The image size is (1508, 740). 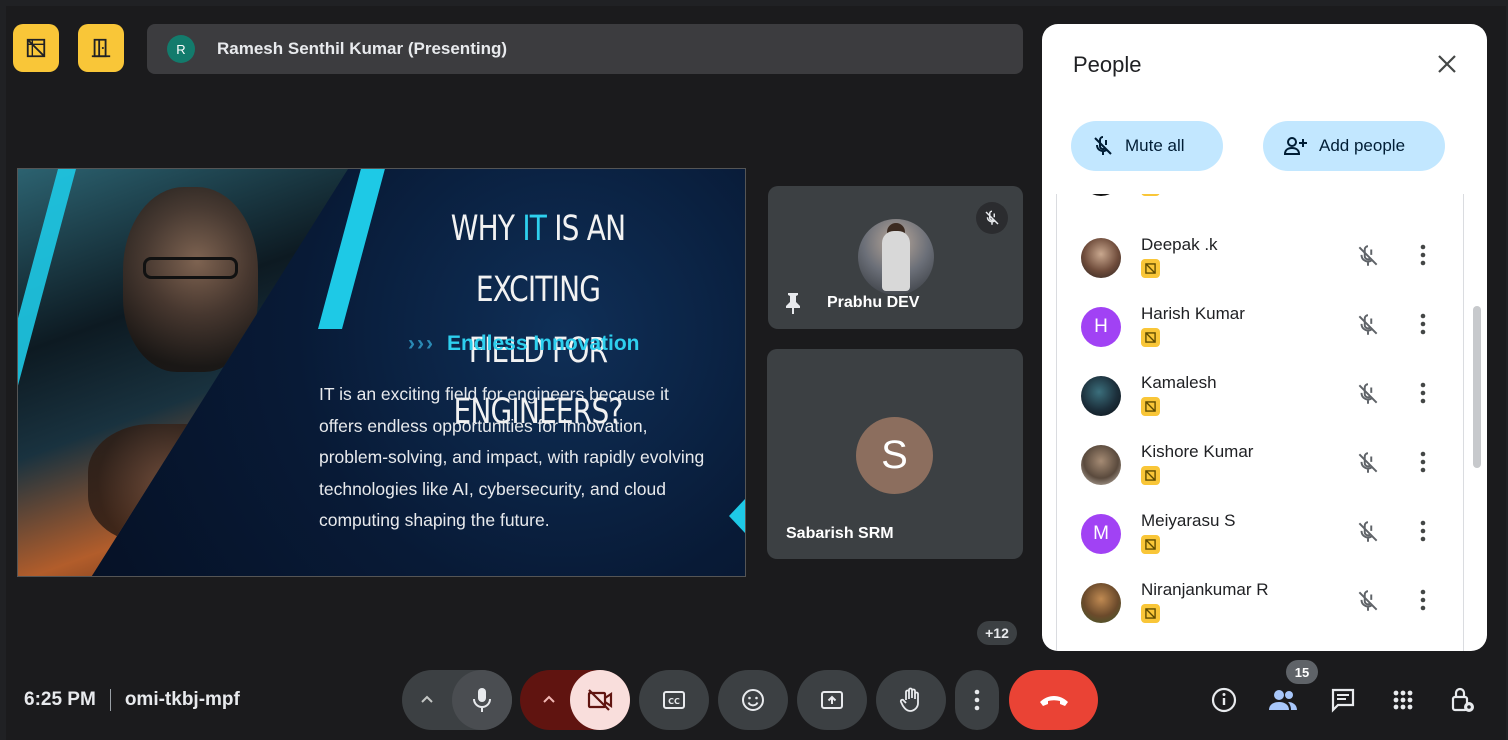 I want to click on close-icon, so click(x=1447, y=64).